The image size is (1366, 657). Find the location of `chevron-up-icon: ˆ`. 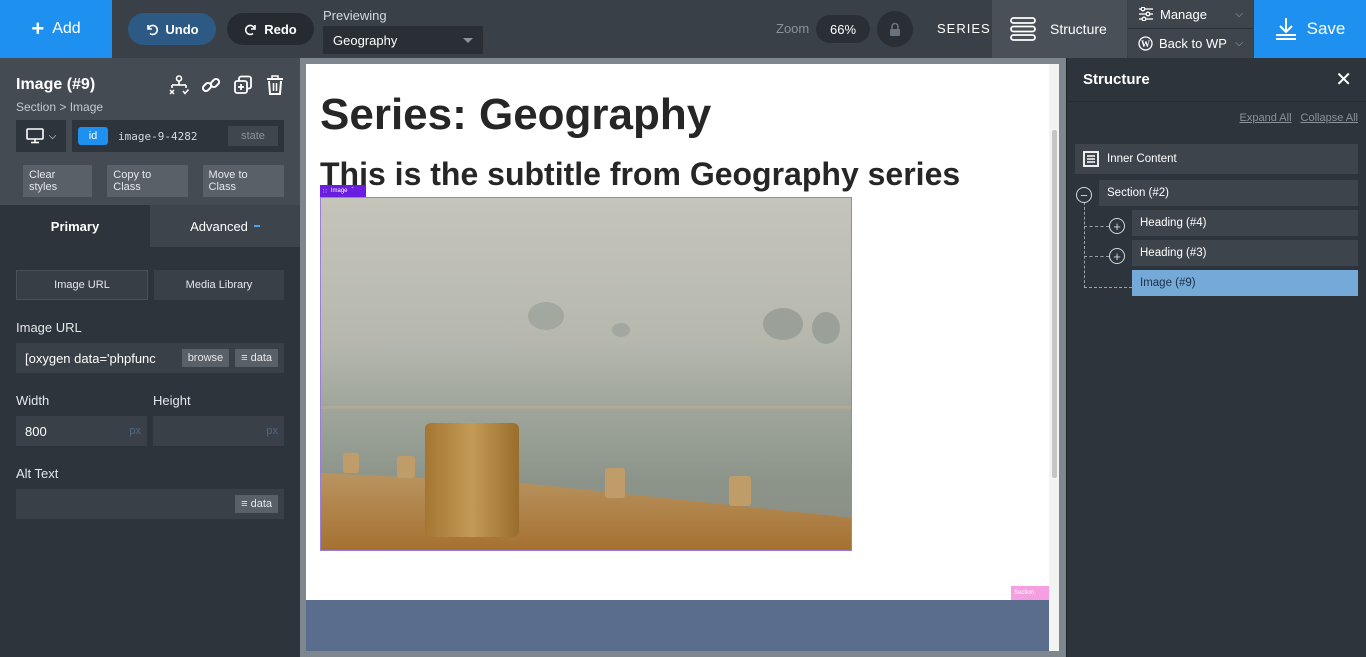

chevron-up-icon: ˆ is located at coordinates (353, 191).